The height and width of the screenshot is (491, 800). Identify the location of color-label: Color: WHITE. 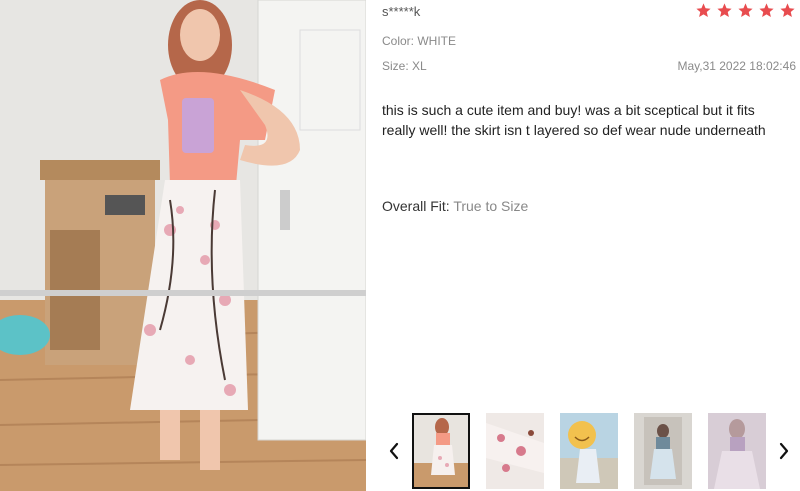
(419, 41).